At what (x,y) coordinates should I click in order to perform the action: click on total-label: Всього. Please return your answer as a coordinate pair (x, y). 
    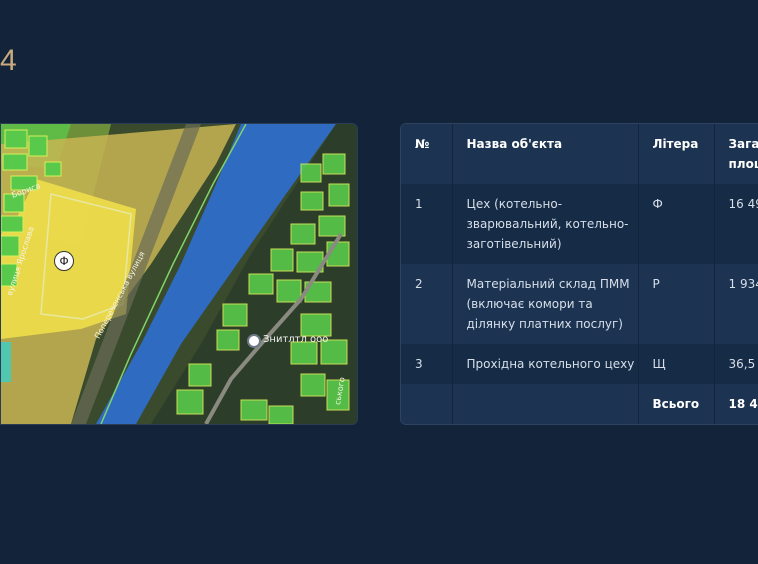
    Looking at the image, I should click on (676, 404).